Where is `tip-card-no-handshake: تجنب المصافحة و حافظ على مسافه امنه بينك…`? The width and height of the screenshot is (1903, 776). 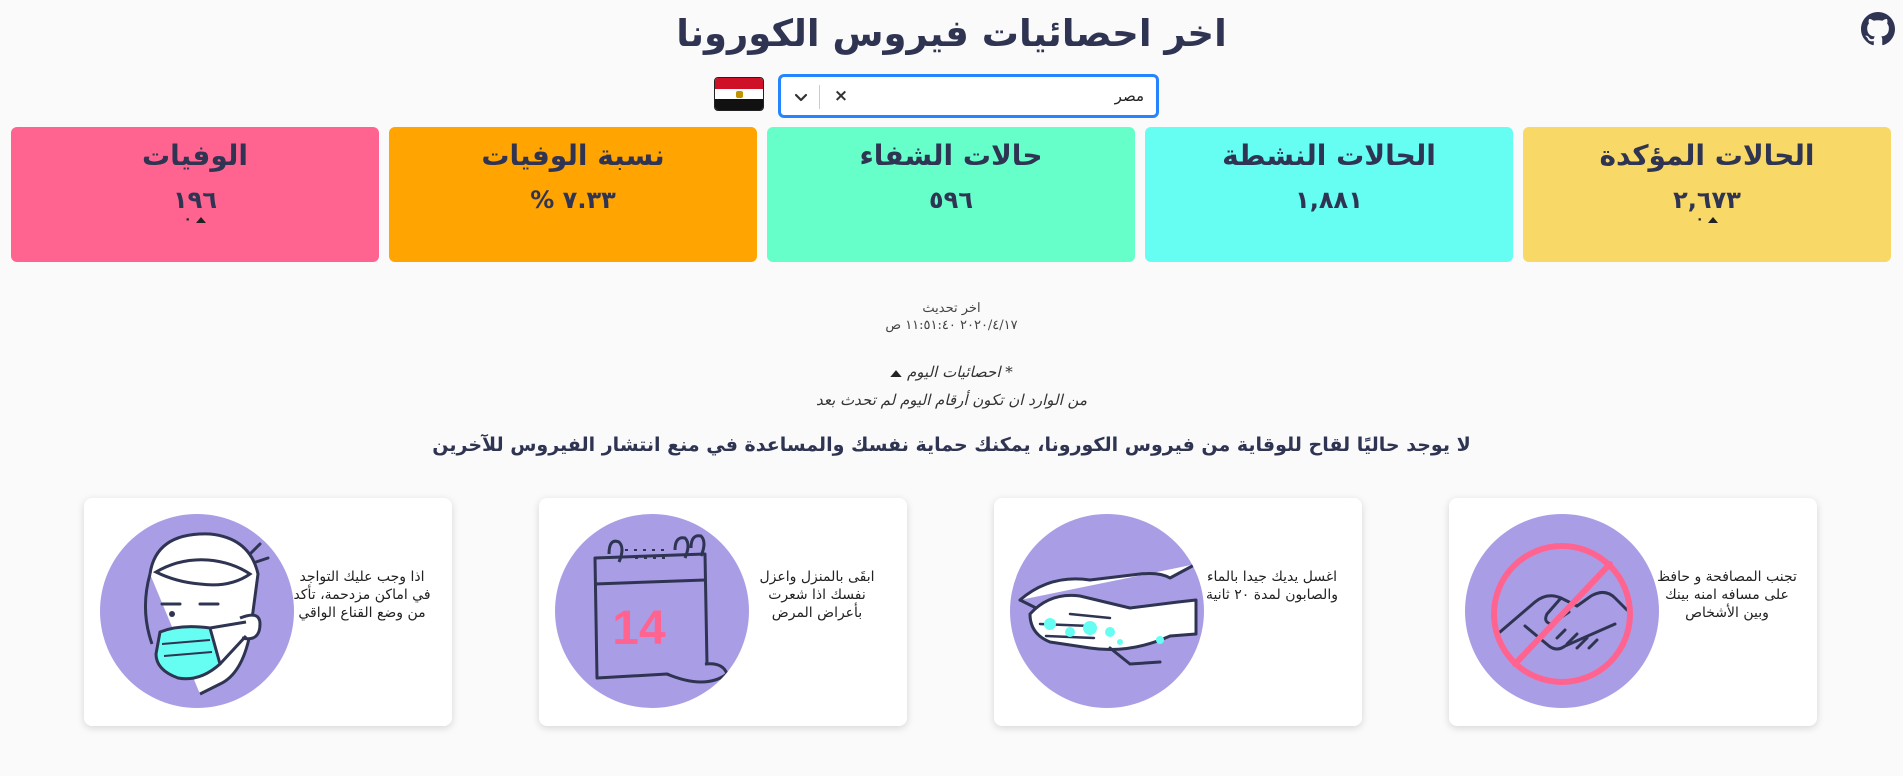 tip-card-no-handshake: تجنب المصافحة و حافظ على مسافه امنه بينك… is located at coordinates (1633, 612).